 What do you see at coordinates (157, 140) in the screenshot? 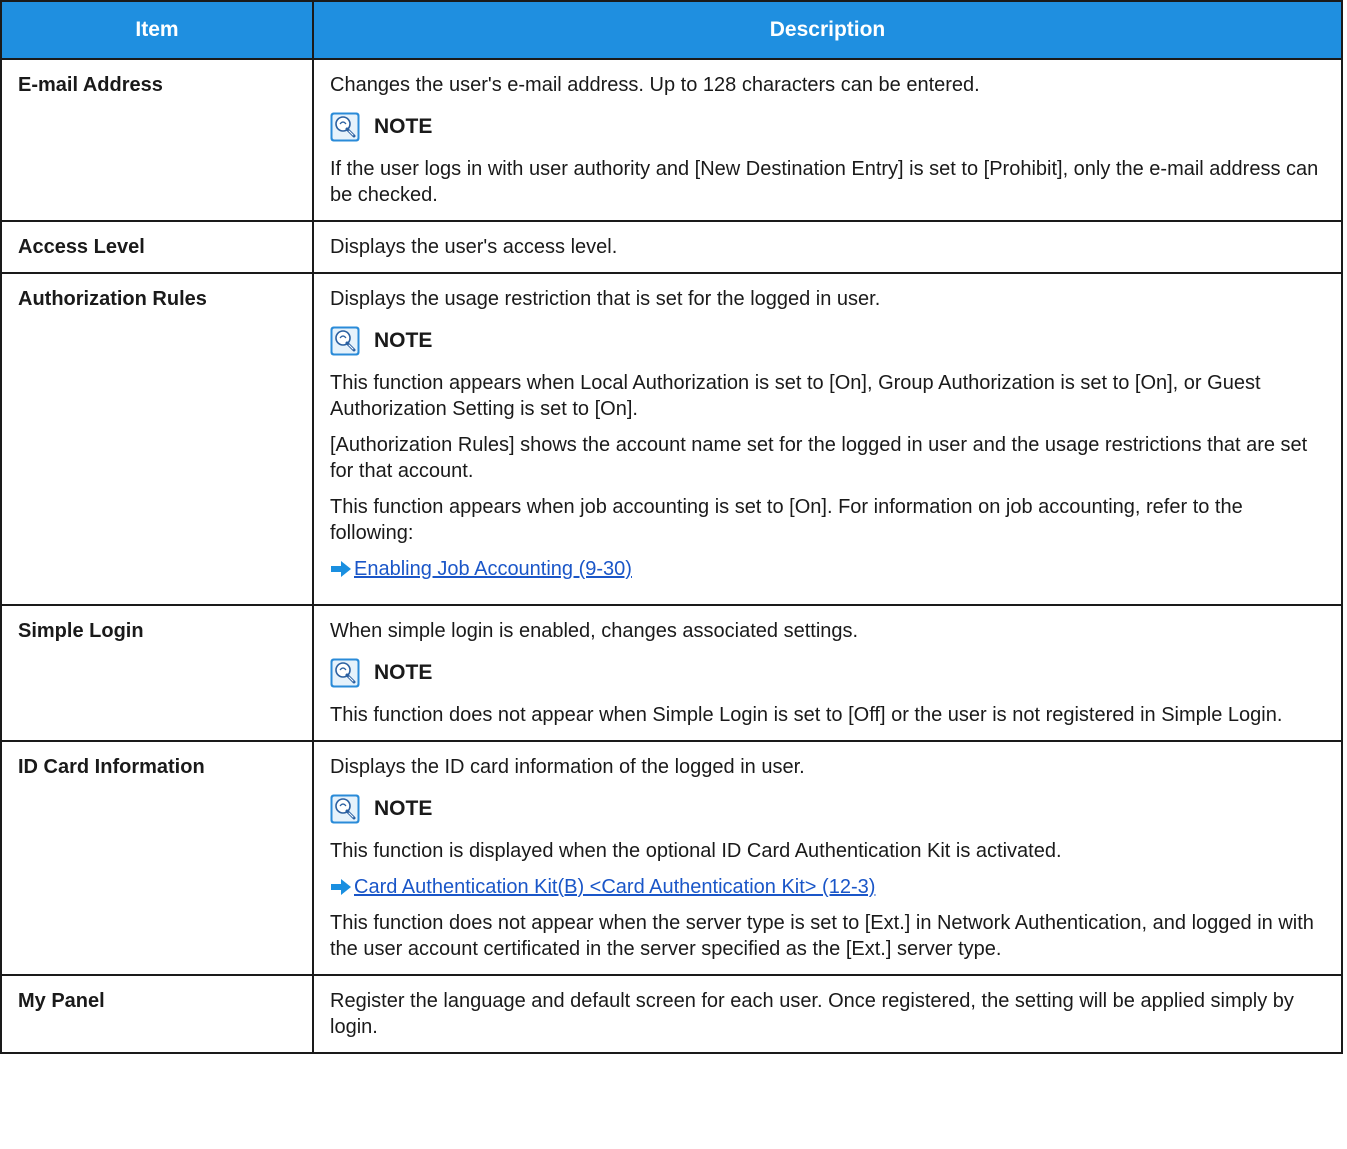
I see `item-cell-email-address: E-mail Address` at bounding box center [157, 140].